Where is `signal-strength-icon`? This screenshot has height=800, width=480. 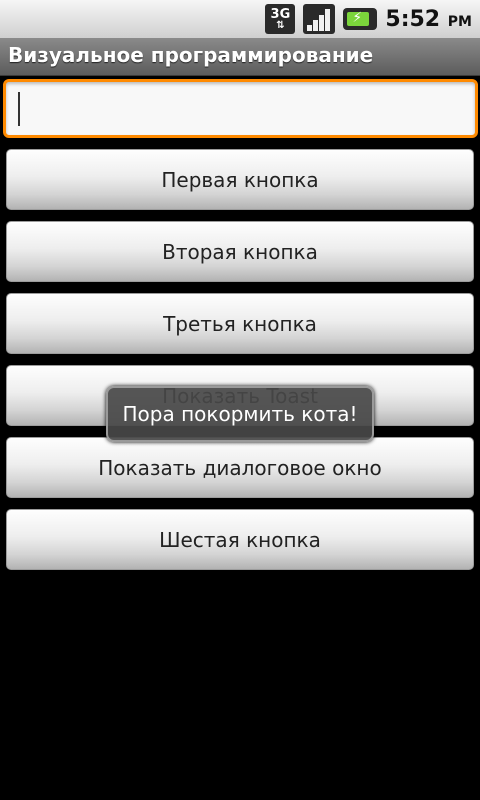
signal-strength-icon is located at coordinates (319, 19).